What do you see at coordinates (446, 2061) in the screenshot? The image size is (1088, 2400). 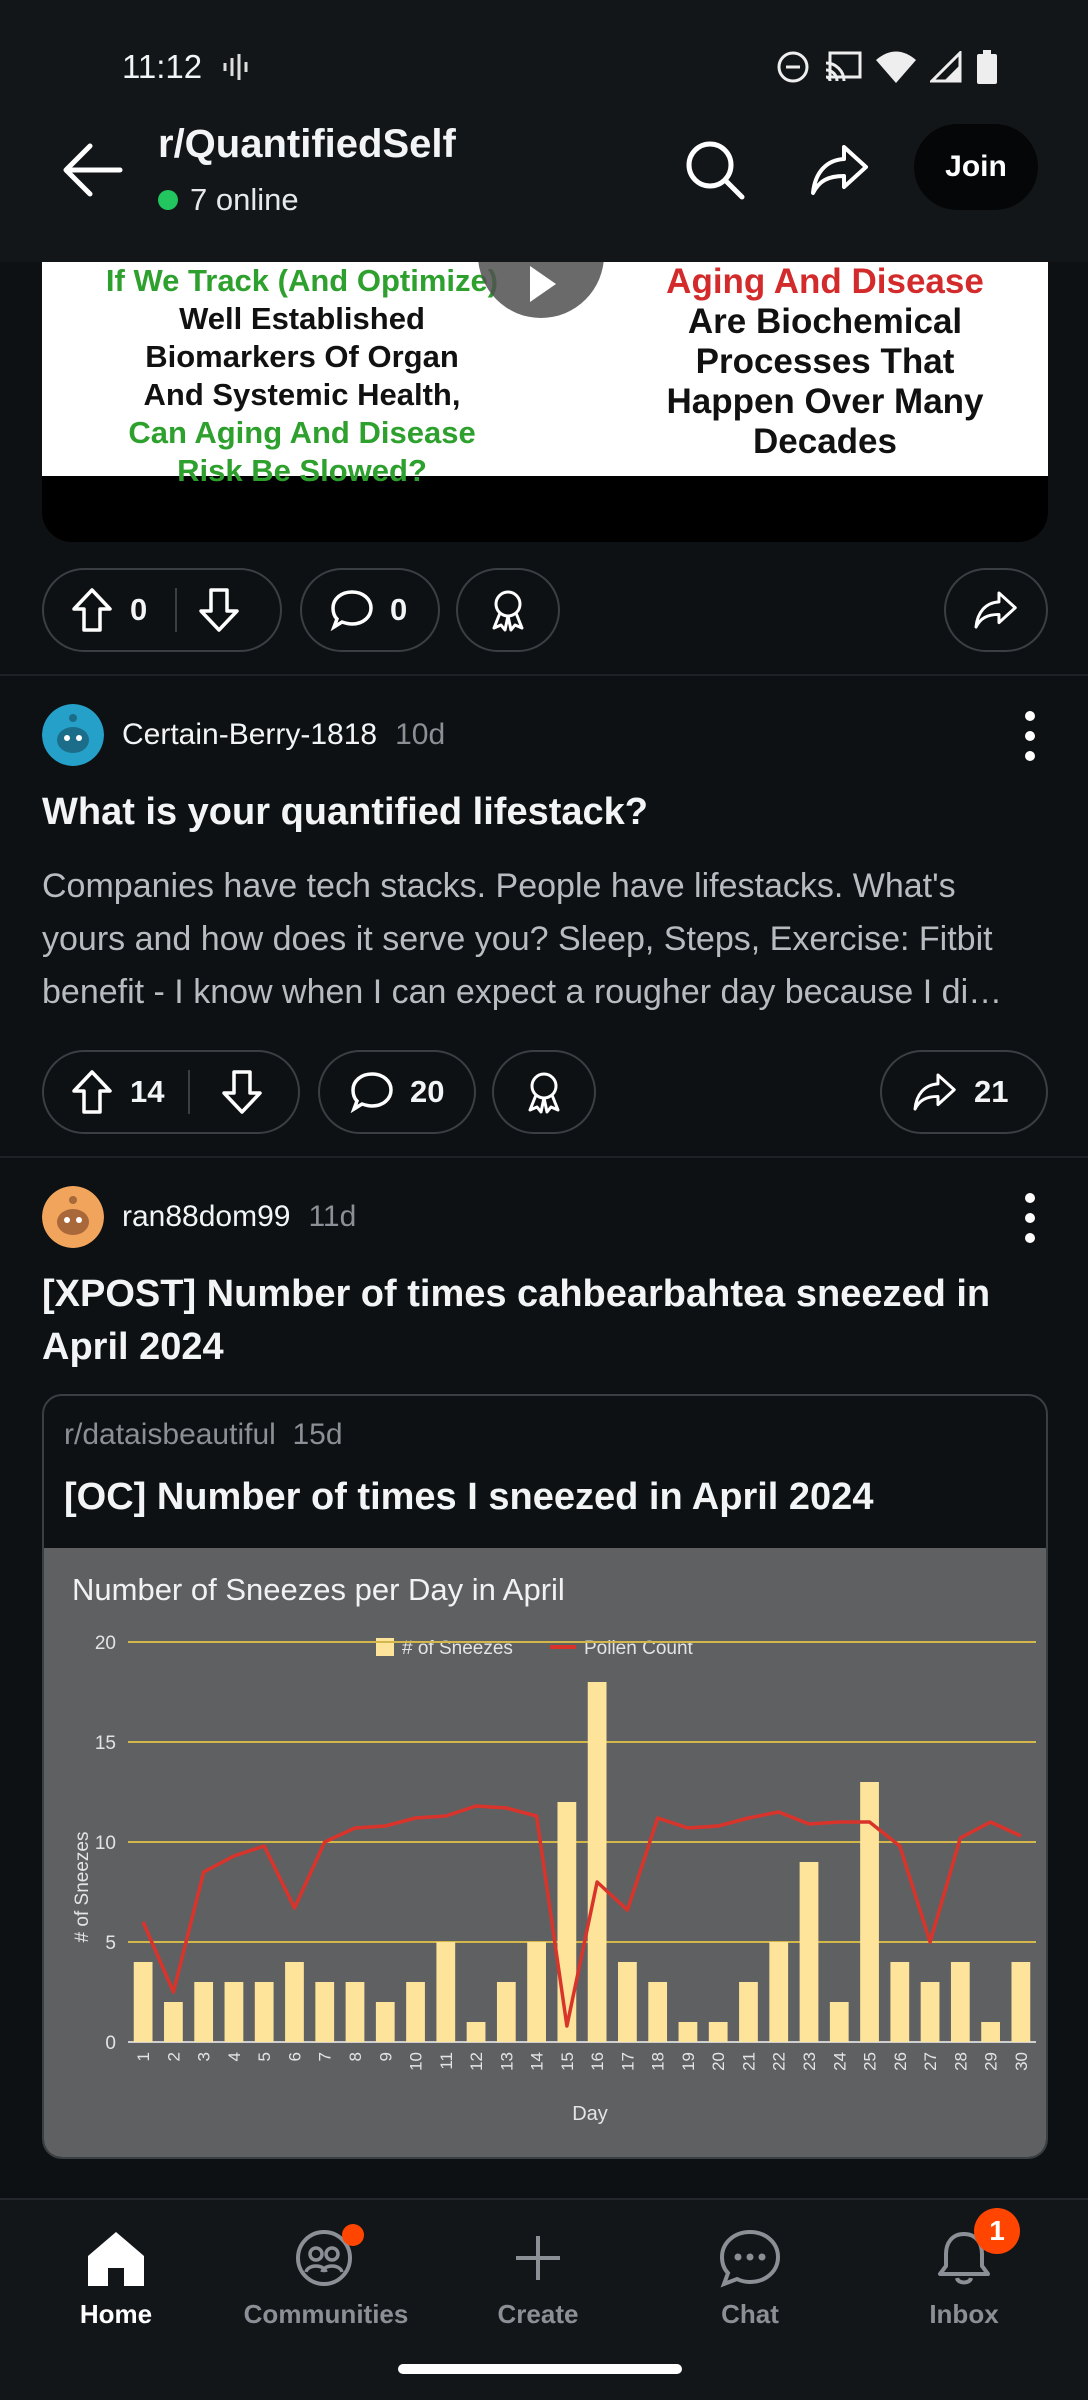 I see `x-tick-label: 11` at bounding box center [446, 2061].